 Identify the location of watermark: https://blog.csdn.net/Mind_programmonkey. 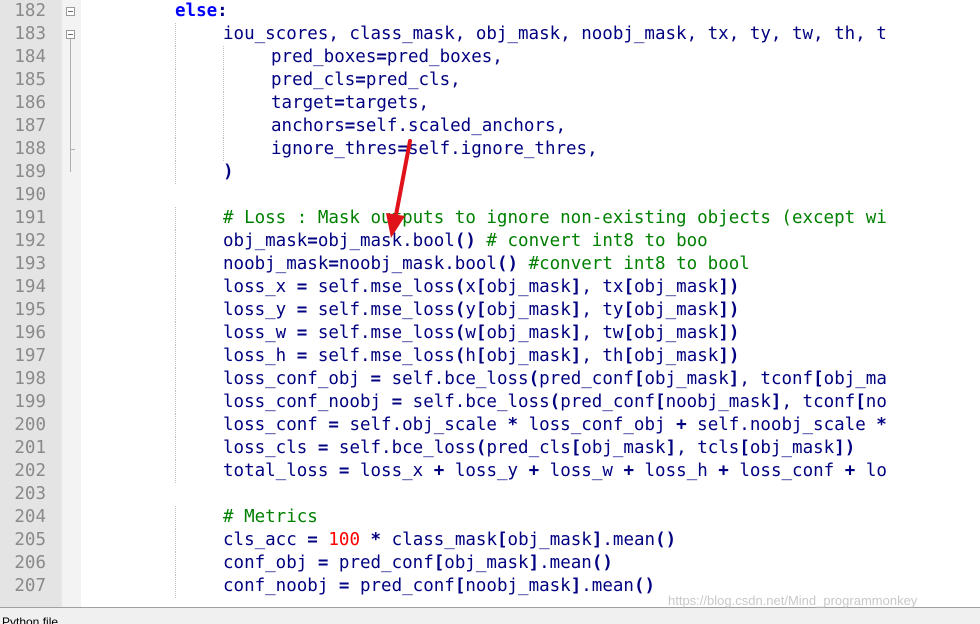
(793, 600).